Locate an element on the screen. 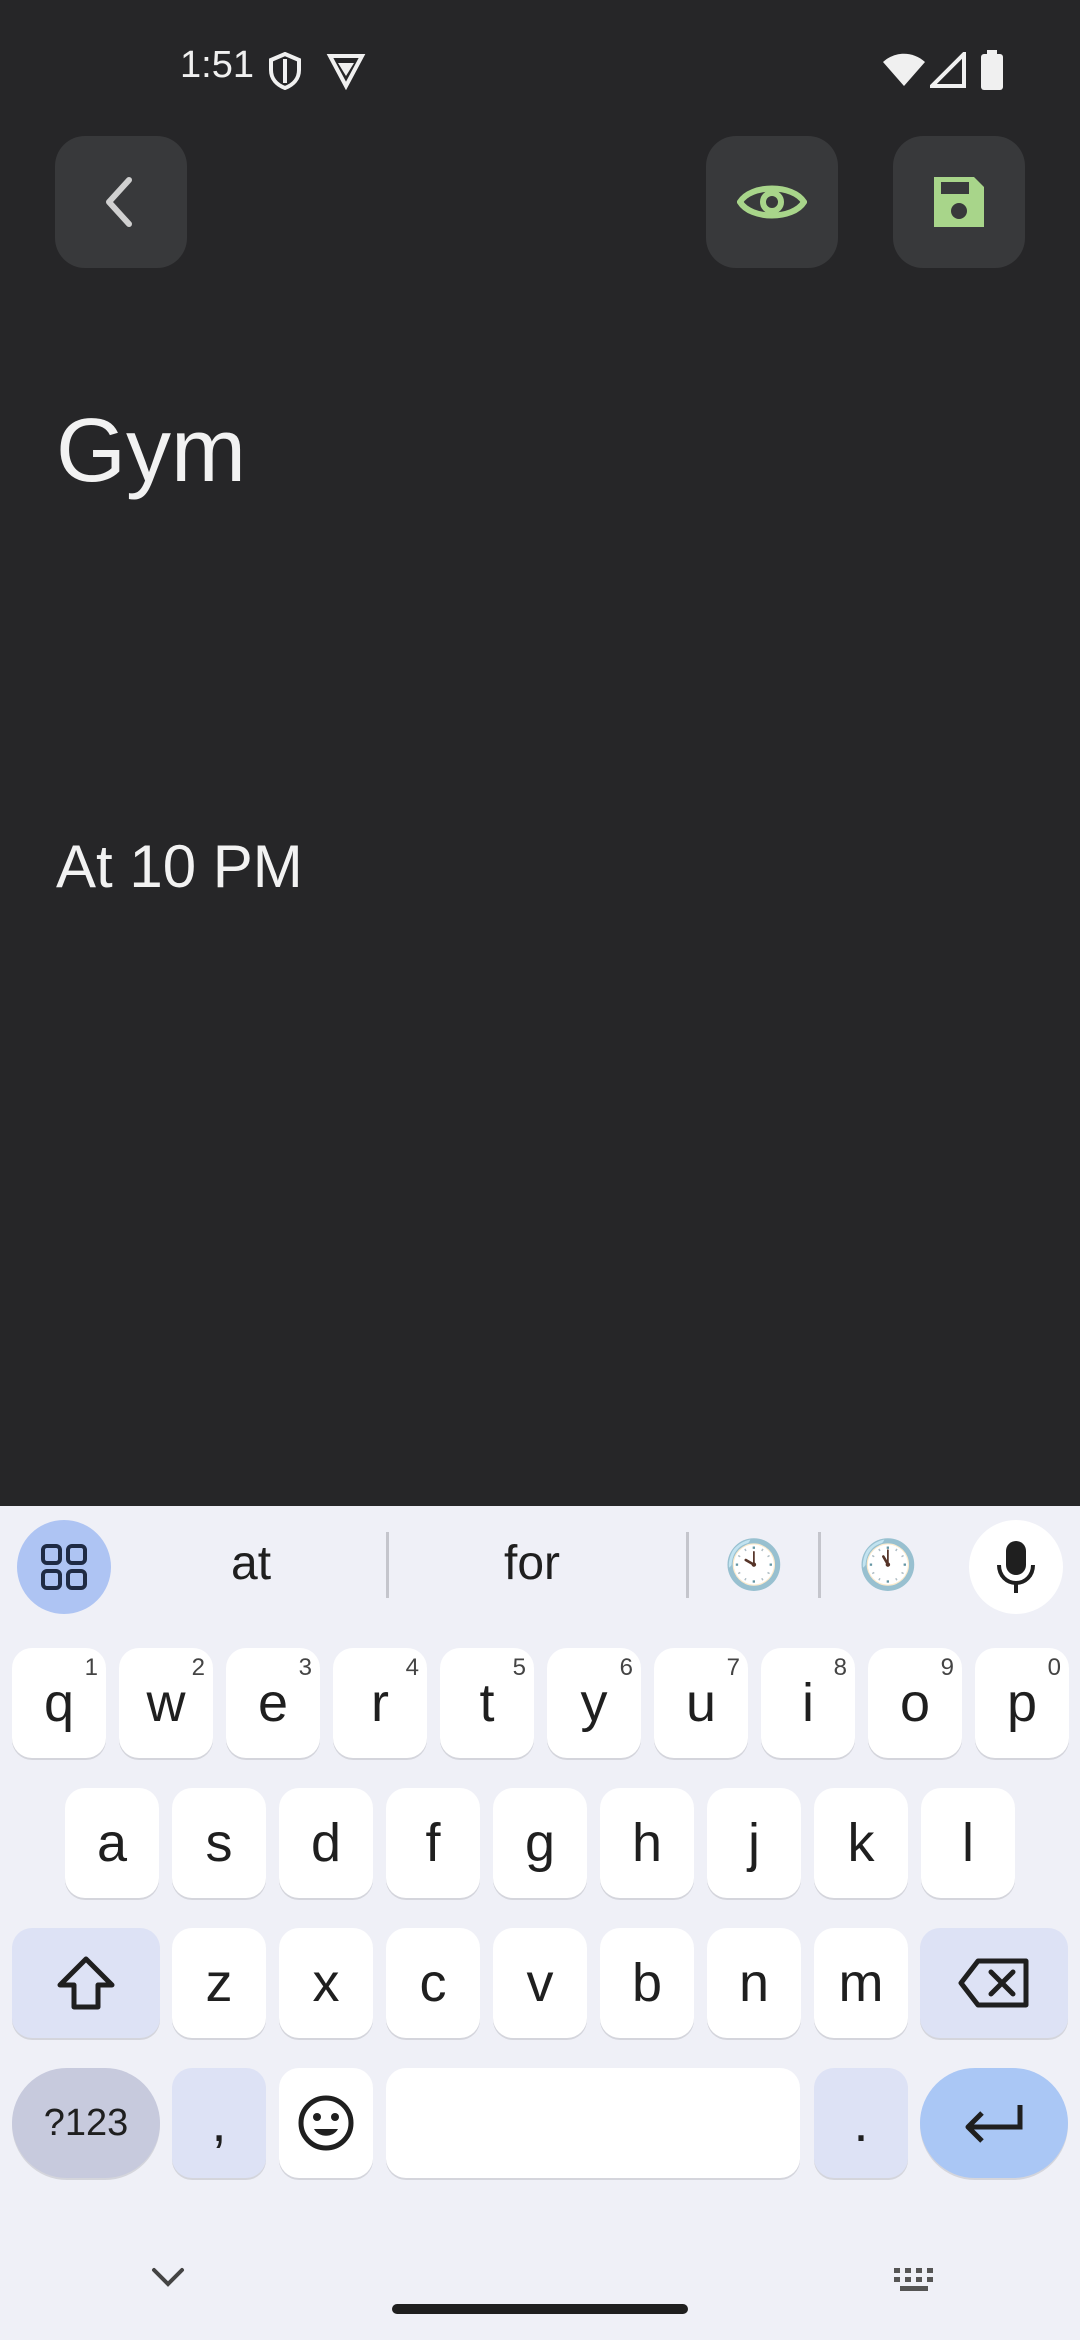  enter-key is located at coordinates (994, 2123).